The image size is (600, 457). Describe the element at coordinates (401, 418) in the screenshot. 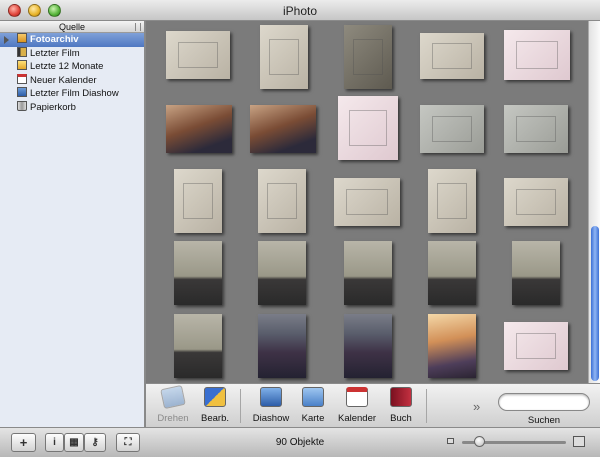

I see `book-label: Buch` at that location.